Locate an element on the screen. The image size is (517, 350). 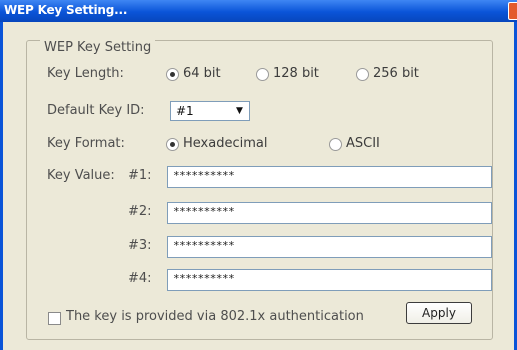
key-1-value: ********** is located at coordinates (204, 175).